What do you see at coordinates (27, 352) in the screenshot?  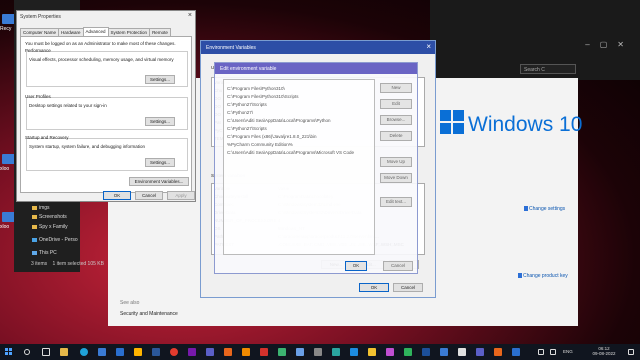 I see `search-icon` at bounding box center [27, 352].